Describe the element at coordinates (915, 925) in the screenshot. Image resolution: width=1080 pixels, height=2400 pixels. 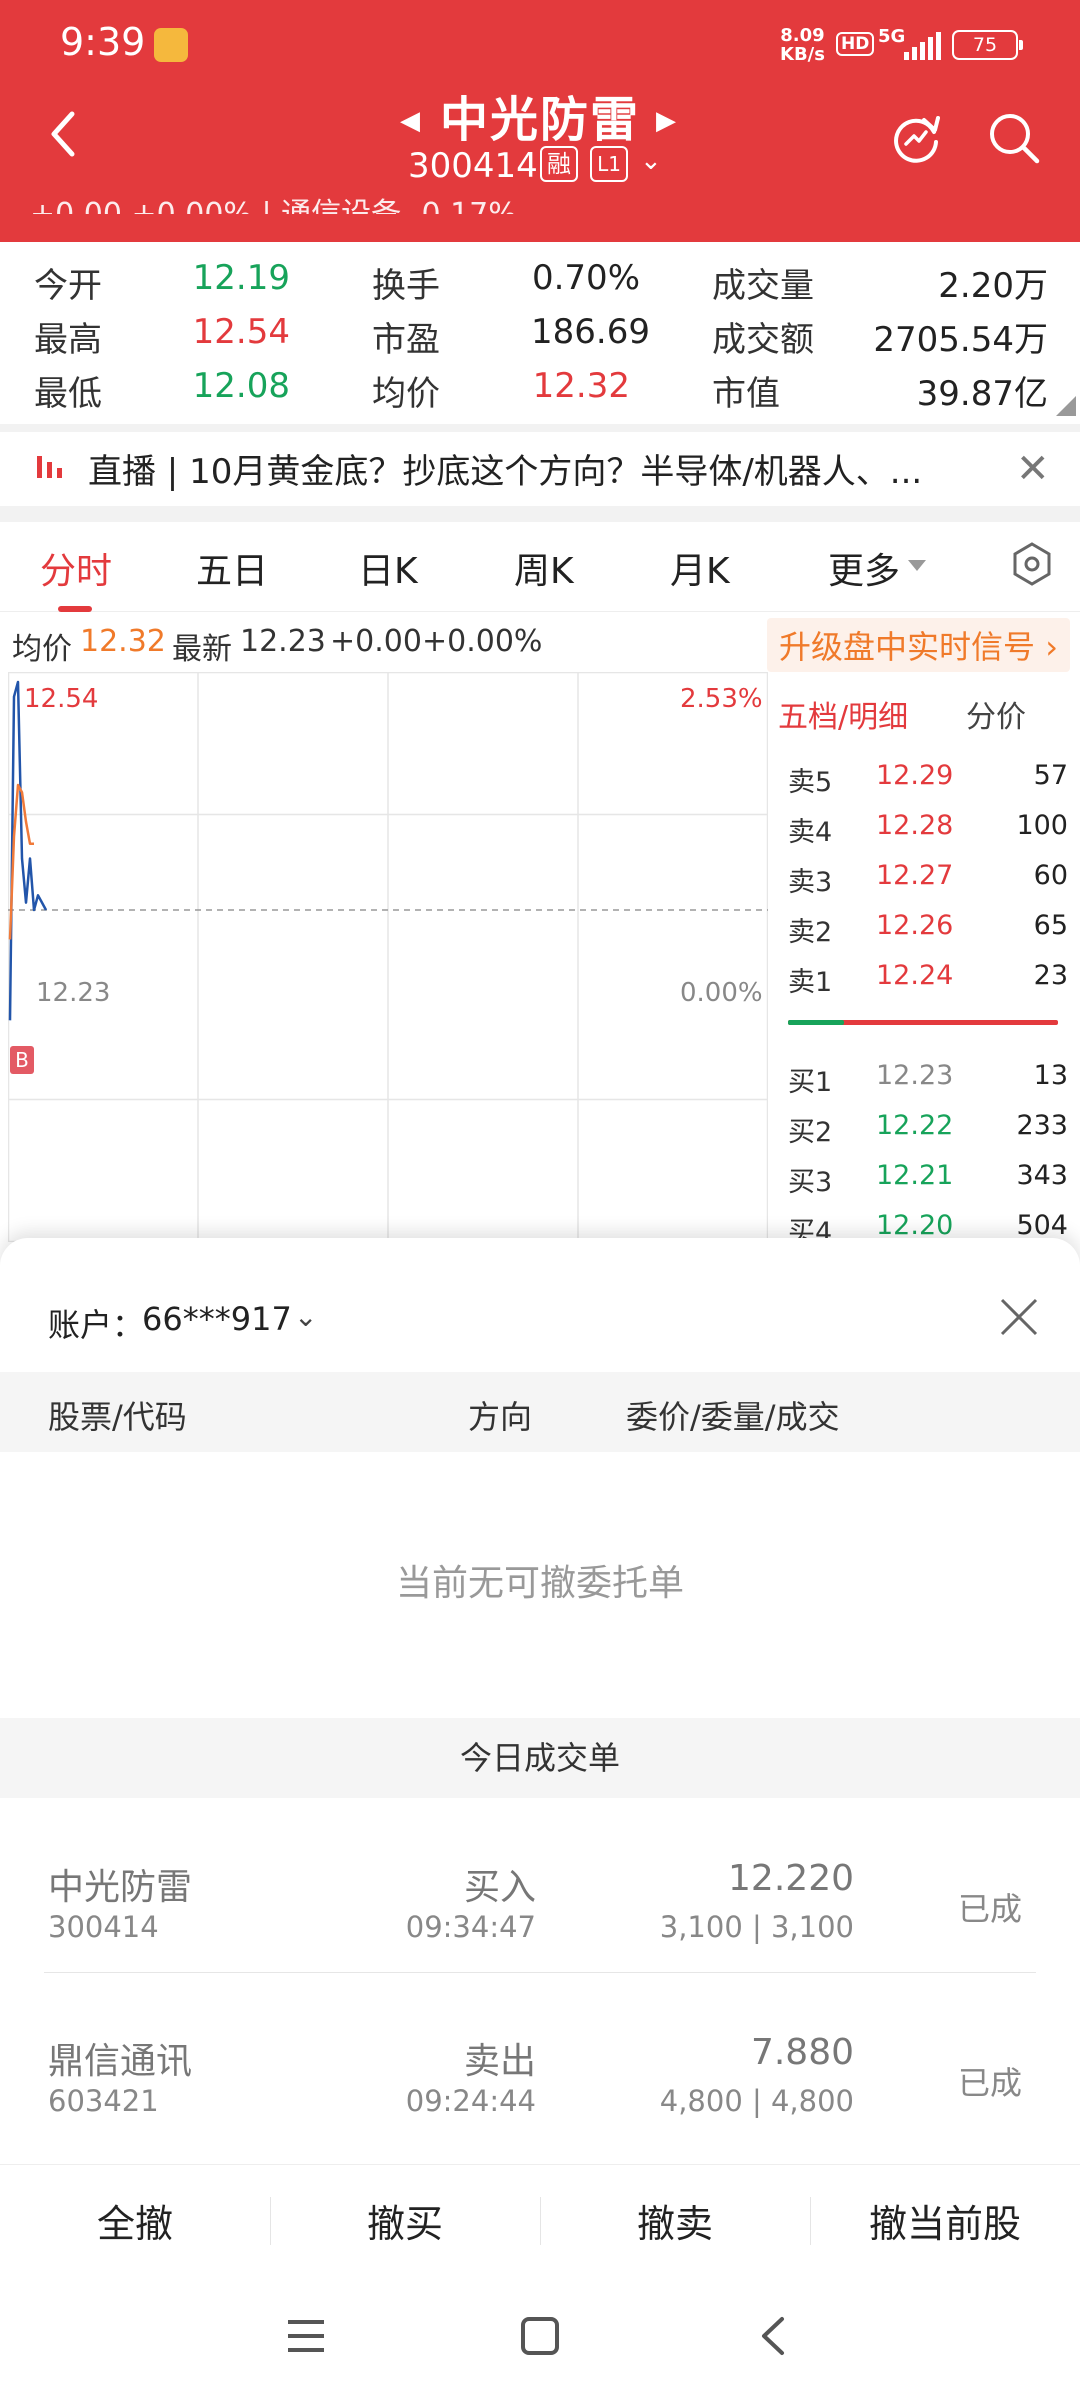
I see `ask-price: 12.26` at that location.